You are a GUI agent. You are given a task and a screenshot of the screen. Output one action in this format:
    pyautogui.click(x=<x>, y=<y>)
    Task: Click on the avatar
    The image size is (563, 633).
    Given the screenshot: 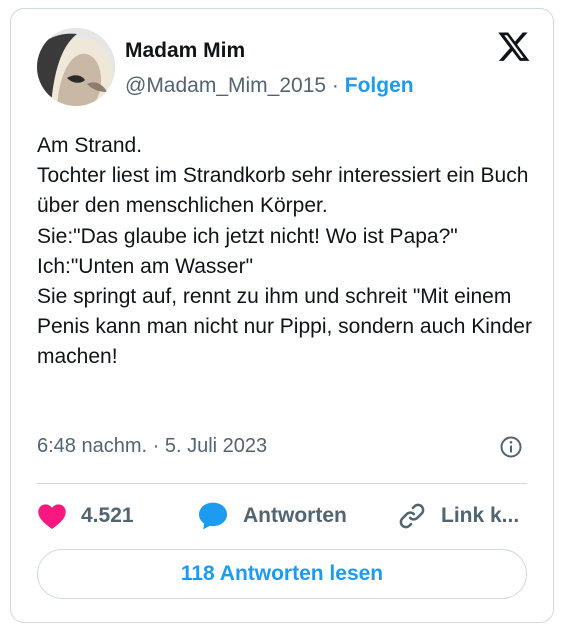 What is the action you would take?
    pyautogui.click(x=76, y=67)
    